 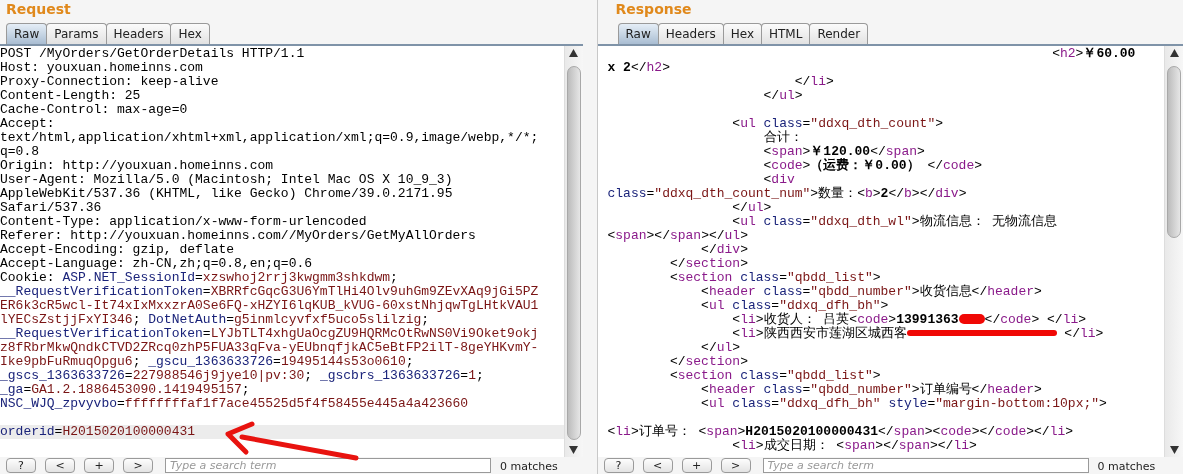 What do you see at coordinates (795, 306) in the screenshot?
I see `code-line: <ul class="ddxq_dfh_bh">` at bounding box center [795, 306].